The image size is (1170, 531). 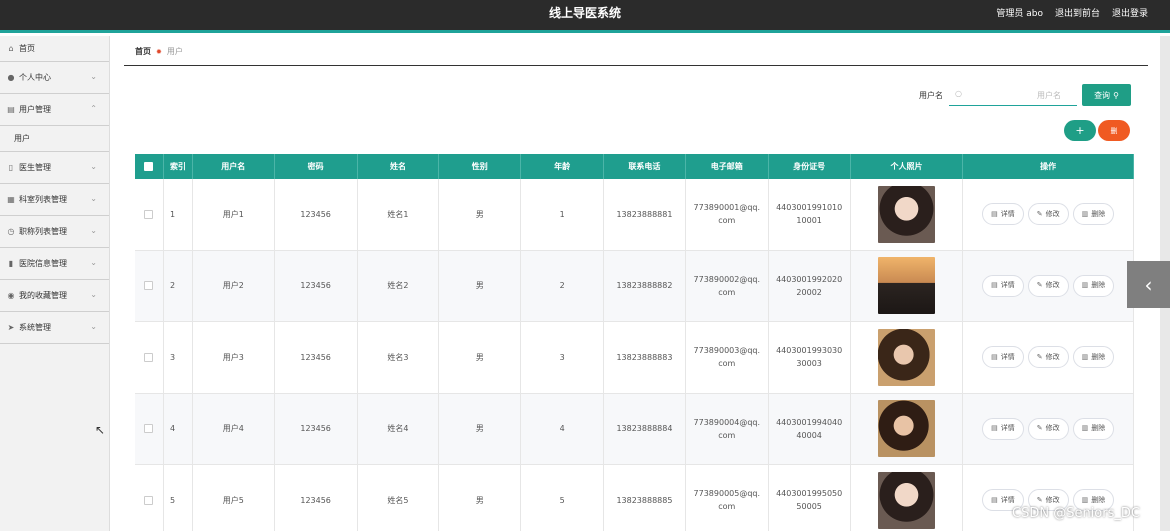 What do you see at coordinates (11, 167) in the screenshot?
I see `doc-icon: ▯` at bounding box center [11, 167].